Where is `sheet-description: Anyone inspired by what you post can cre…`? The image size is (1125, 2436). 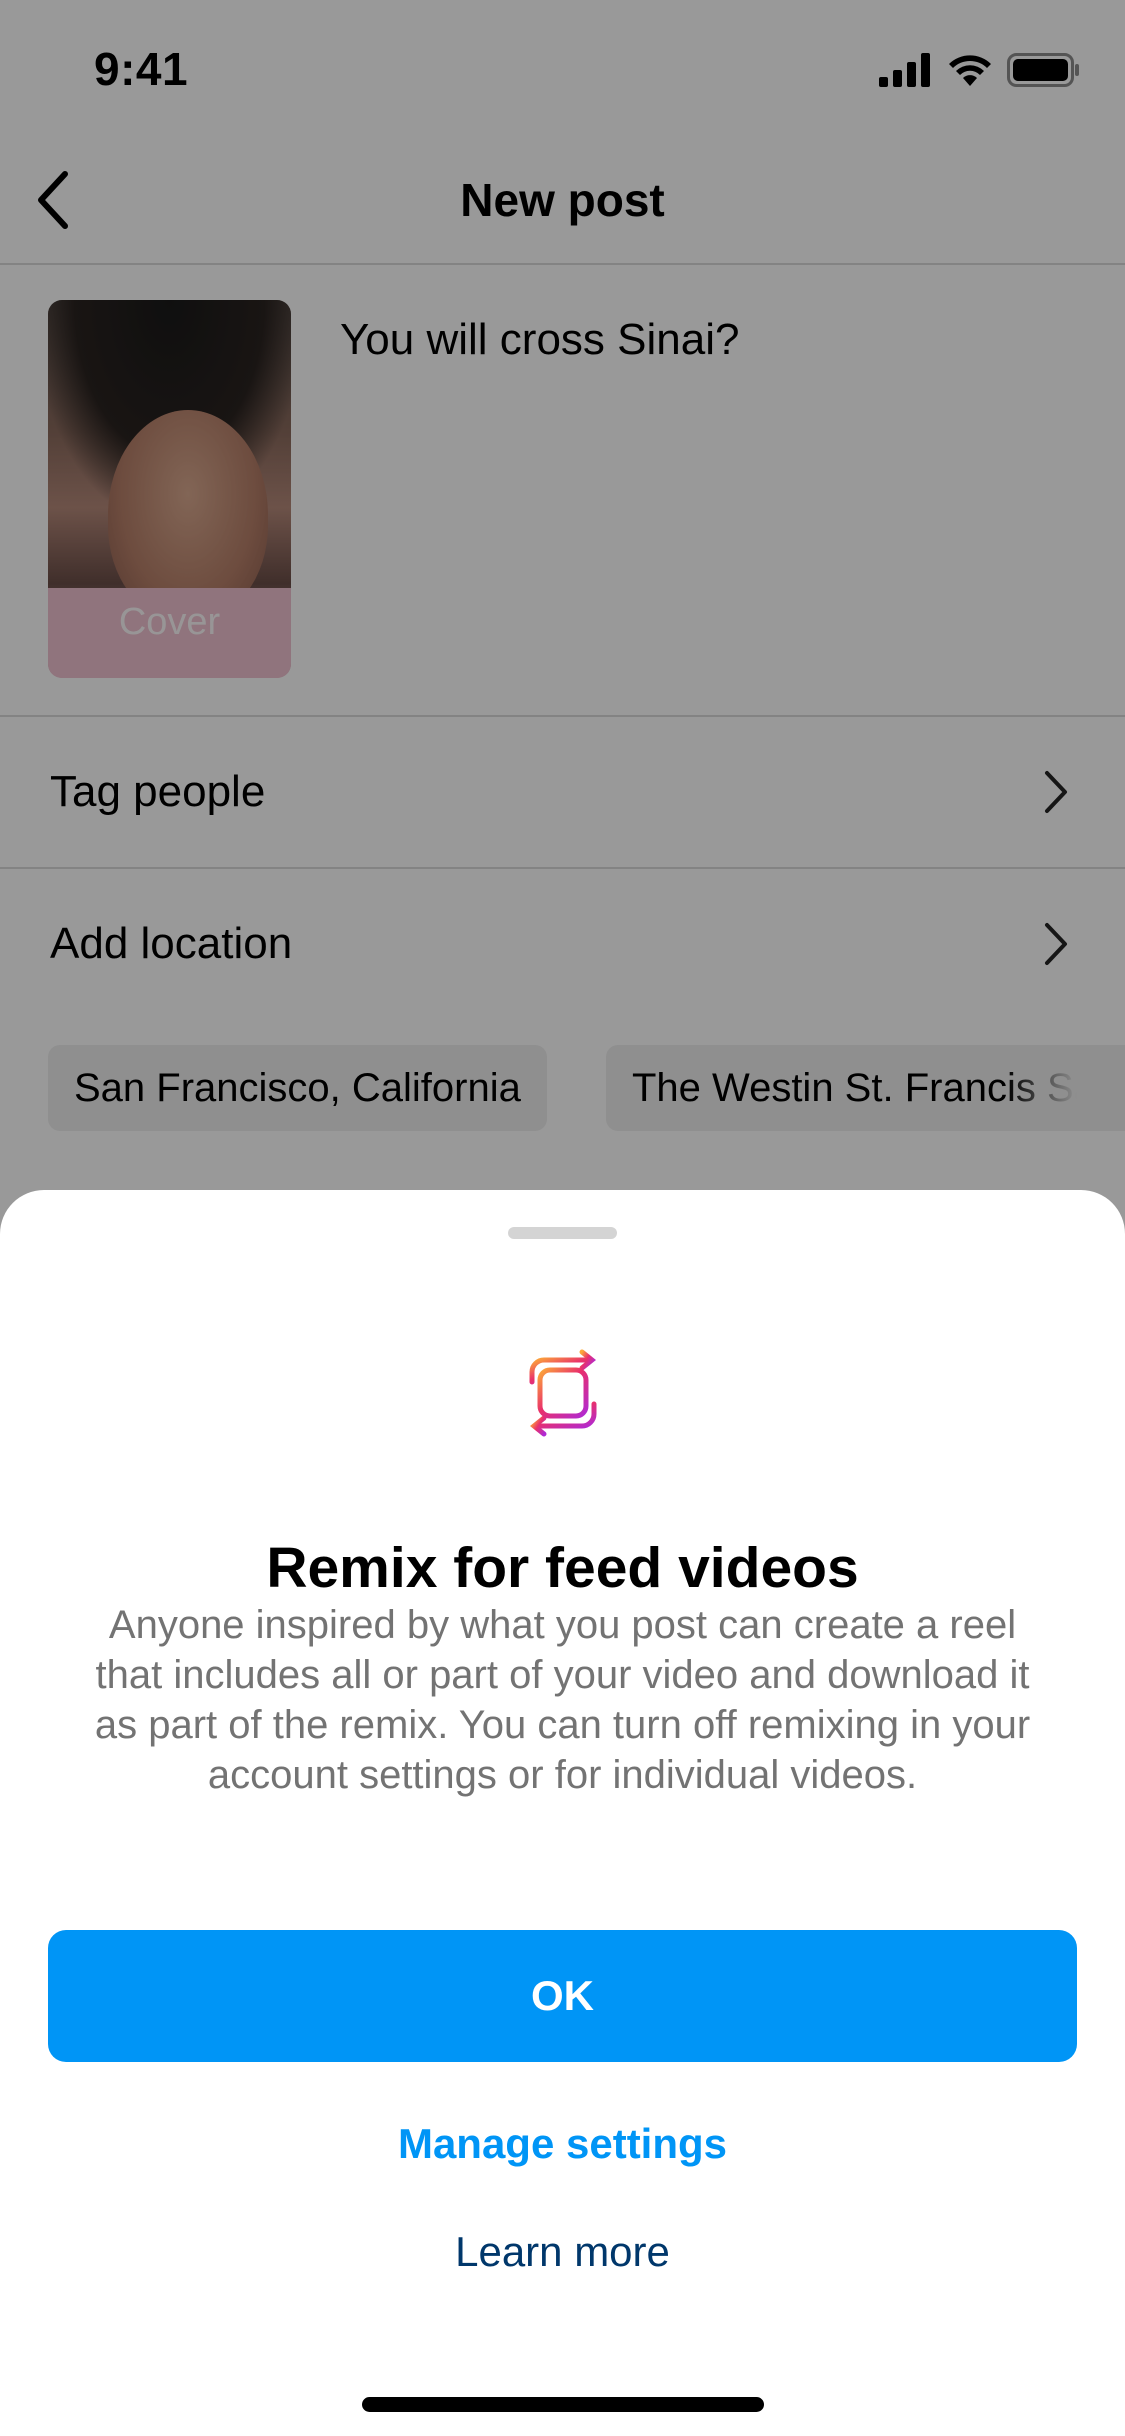
sheet-description: Anyone inspired by what you post can cre… is located at coordinates (562, 1700).